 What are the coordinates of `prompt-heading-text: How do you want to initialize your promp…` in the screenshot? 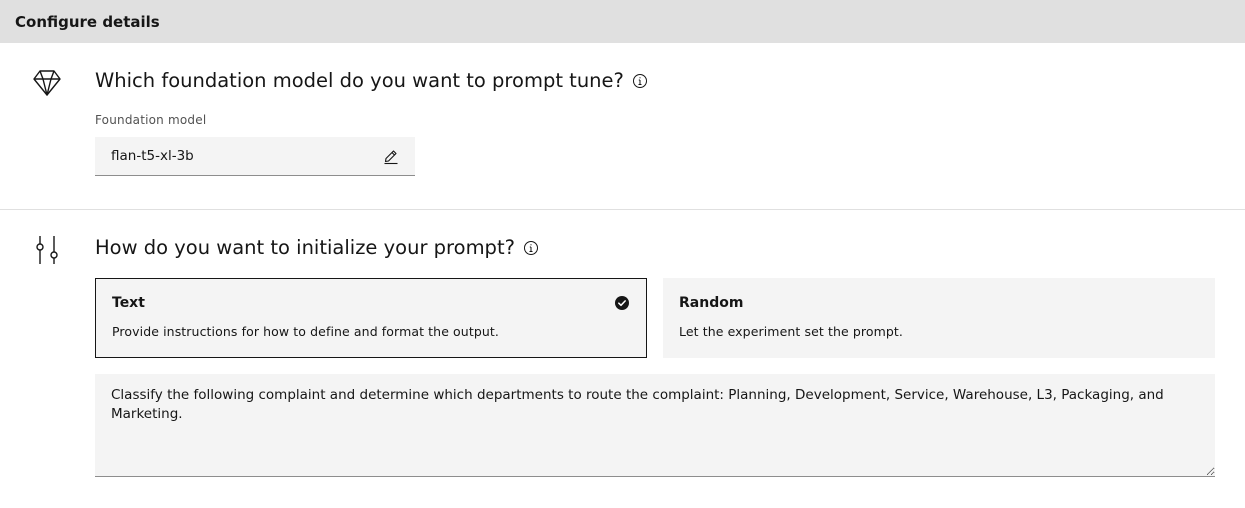 It's located at (305, 247).